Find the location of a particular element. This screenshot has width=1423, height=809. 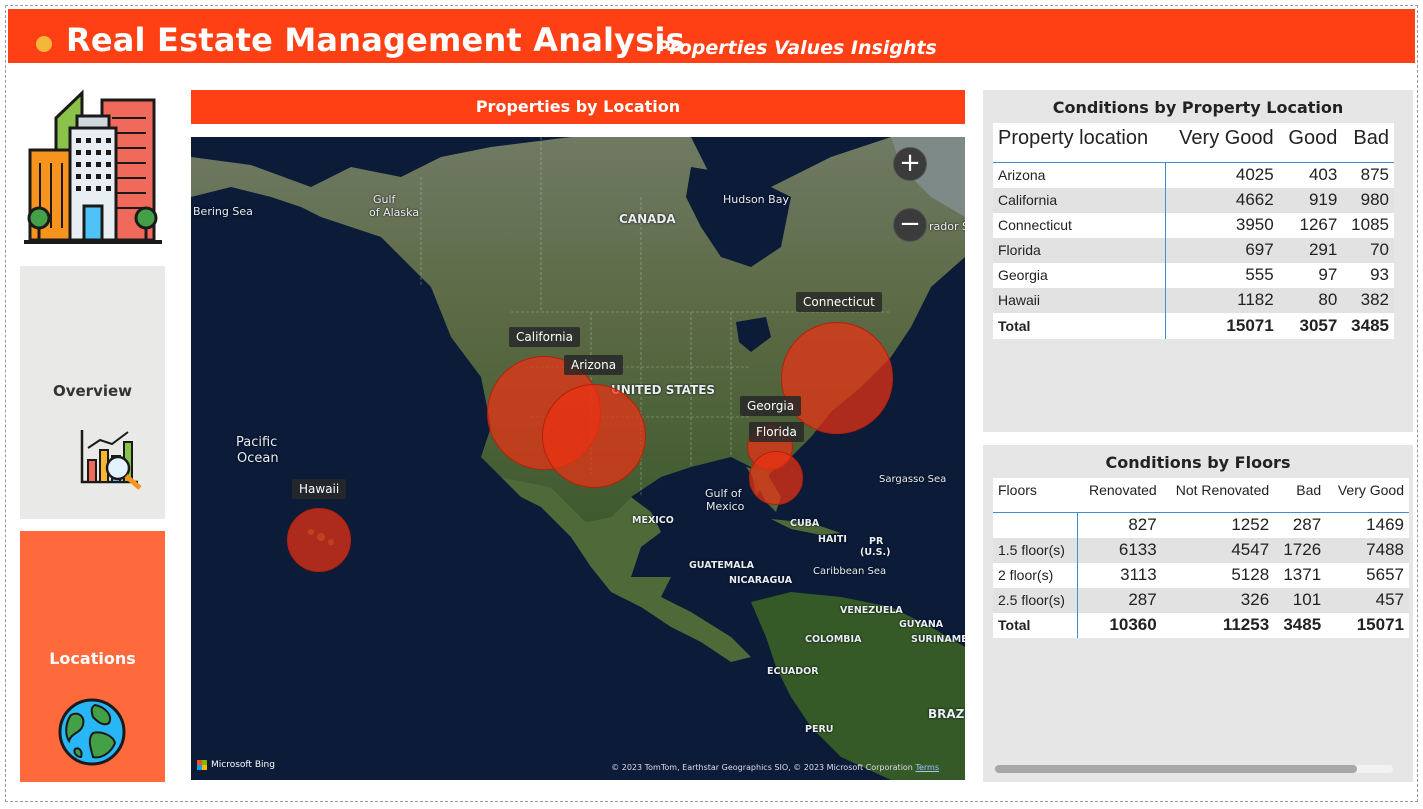

table-cell: Georgia is located at coordinates (1080, 275).